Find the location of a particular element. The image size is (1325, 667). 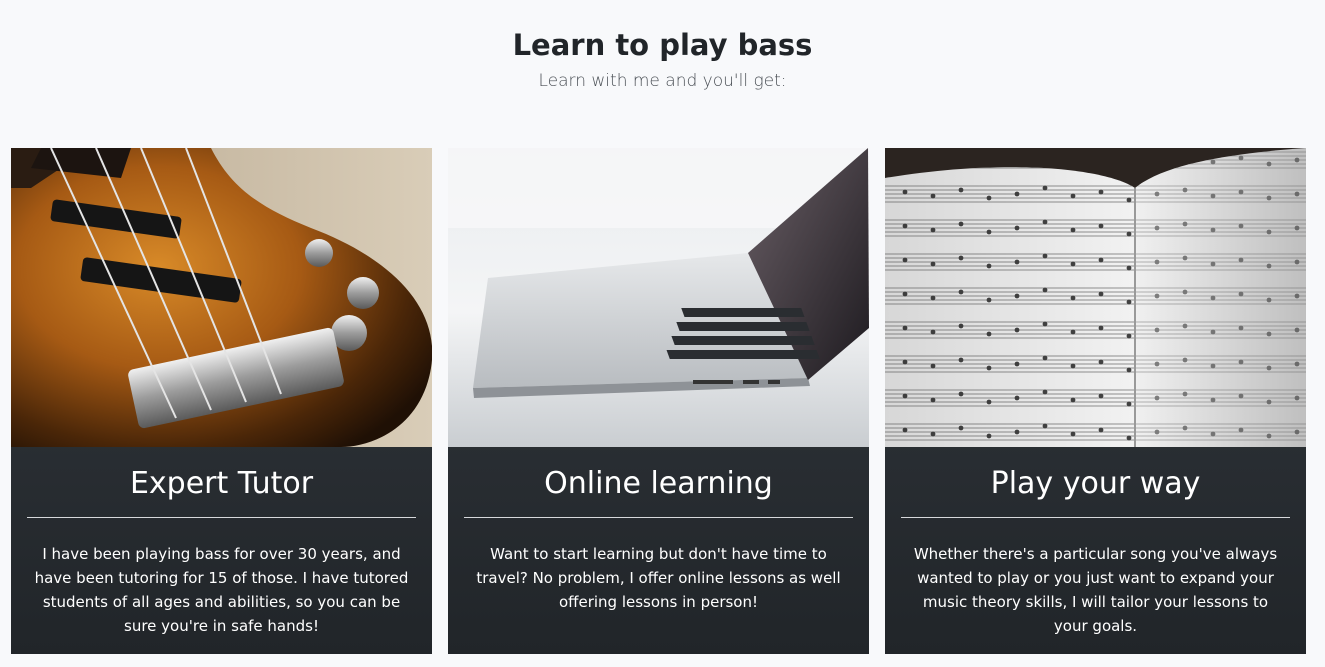

page-title: Learn to play bass is located at coordinates (662, 45).